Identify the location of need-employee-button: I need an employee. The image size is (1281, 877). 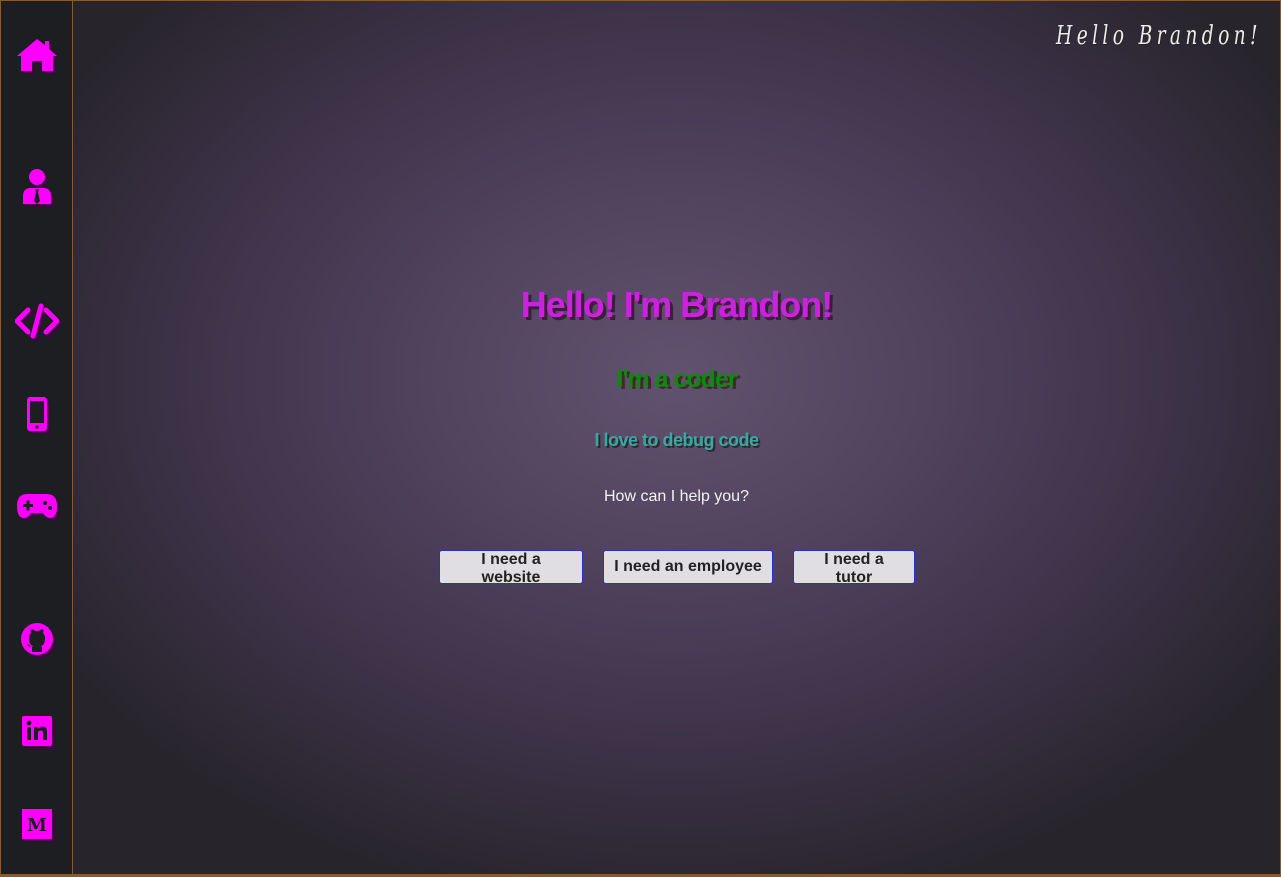
(688, 567).